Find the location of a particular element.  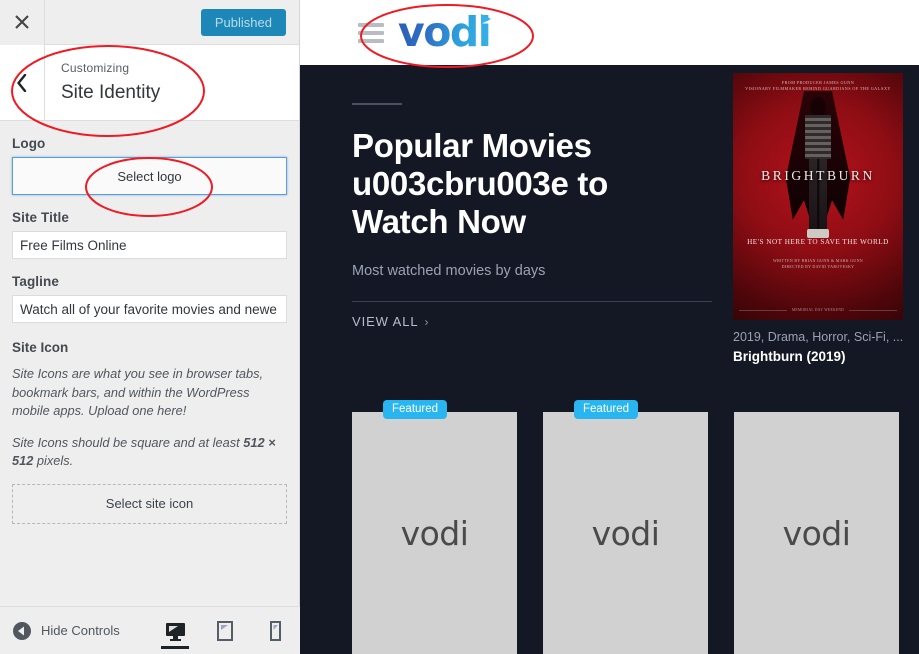

poster-figure-head is located at coordinates (818, 106).